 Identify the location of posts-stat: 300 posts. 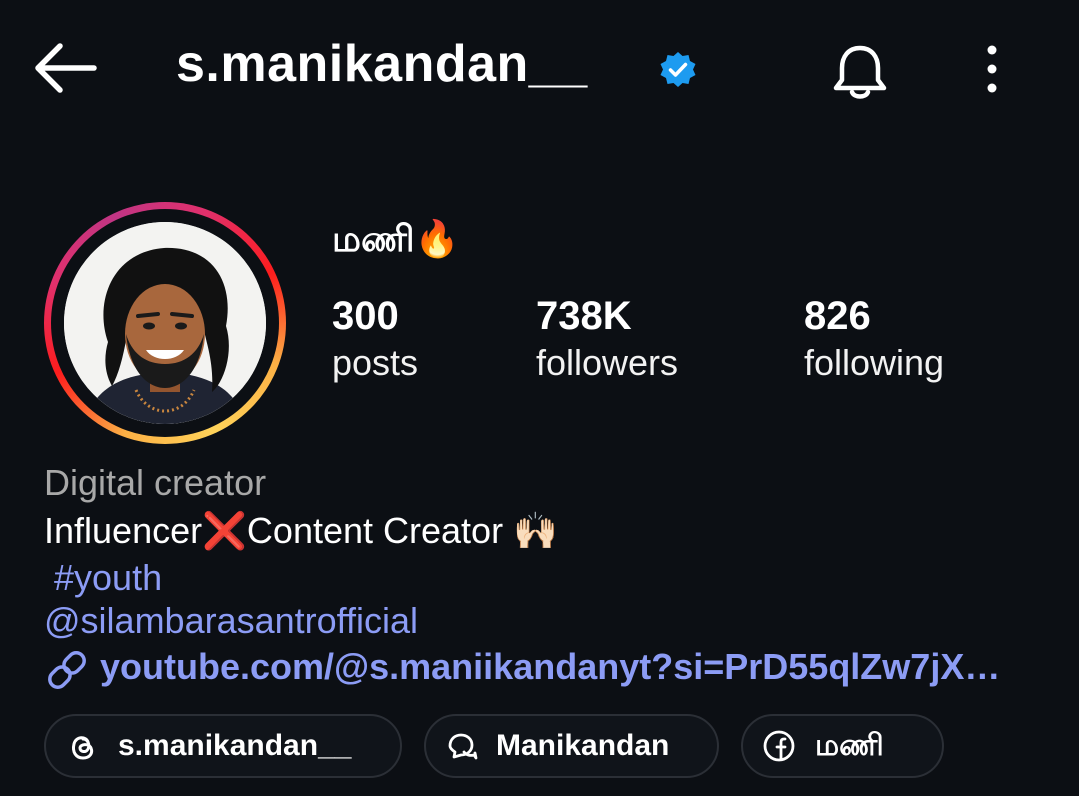
(375, 339).